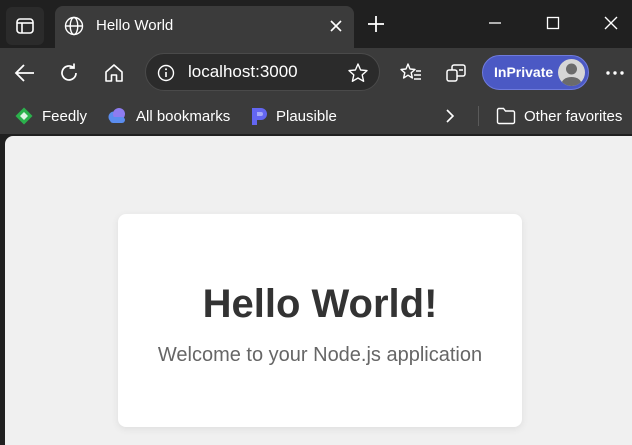 The image size is (632, 445). I want to click on favorites-divider, so click(478, 116).